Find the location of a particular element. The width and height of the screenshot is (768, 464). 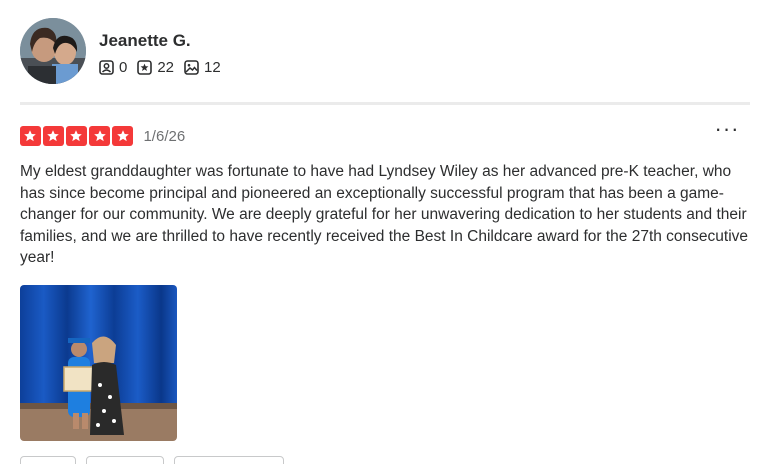

friends-icon is located at coordinates (106, 67).